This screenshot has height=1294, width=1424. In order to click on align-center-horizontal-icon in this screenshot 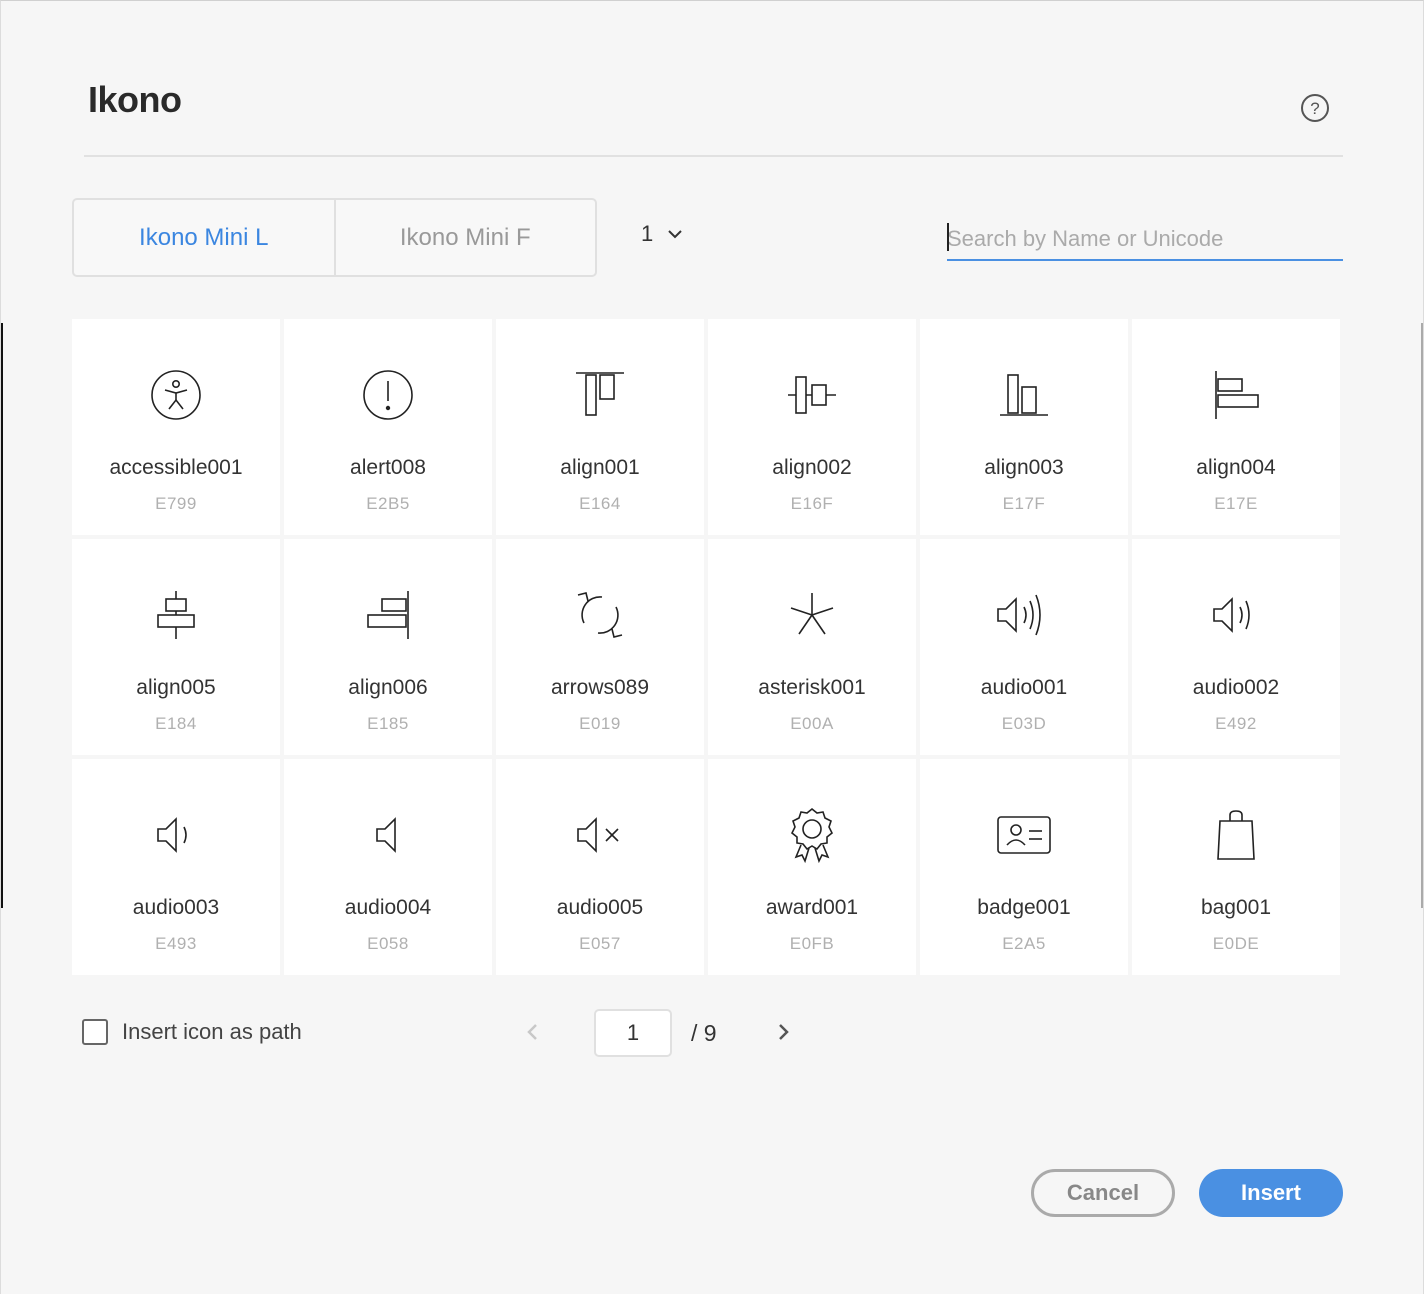, I will do `click(176, 615)`.